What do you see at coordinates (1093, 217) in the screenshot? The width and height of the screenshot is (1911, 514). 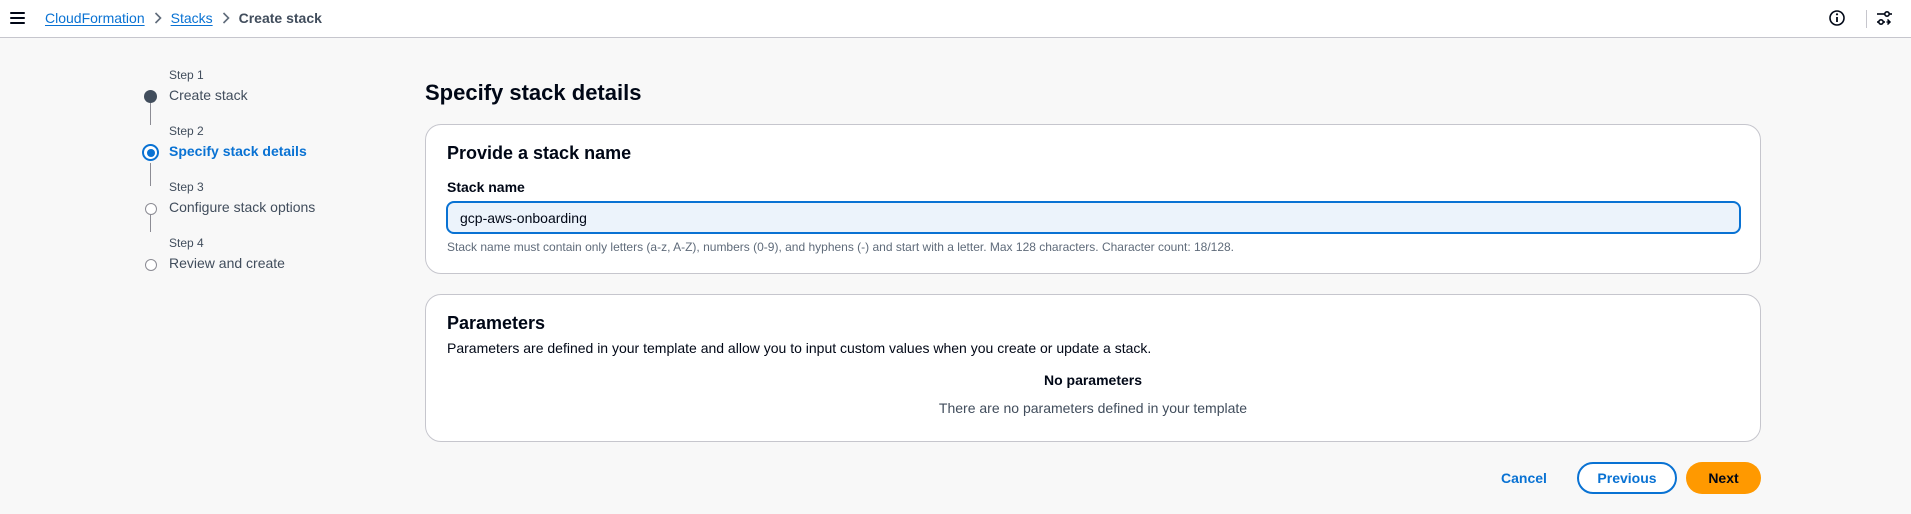 I see `stack-name-input` at bounding box center [1093, 217].